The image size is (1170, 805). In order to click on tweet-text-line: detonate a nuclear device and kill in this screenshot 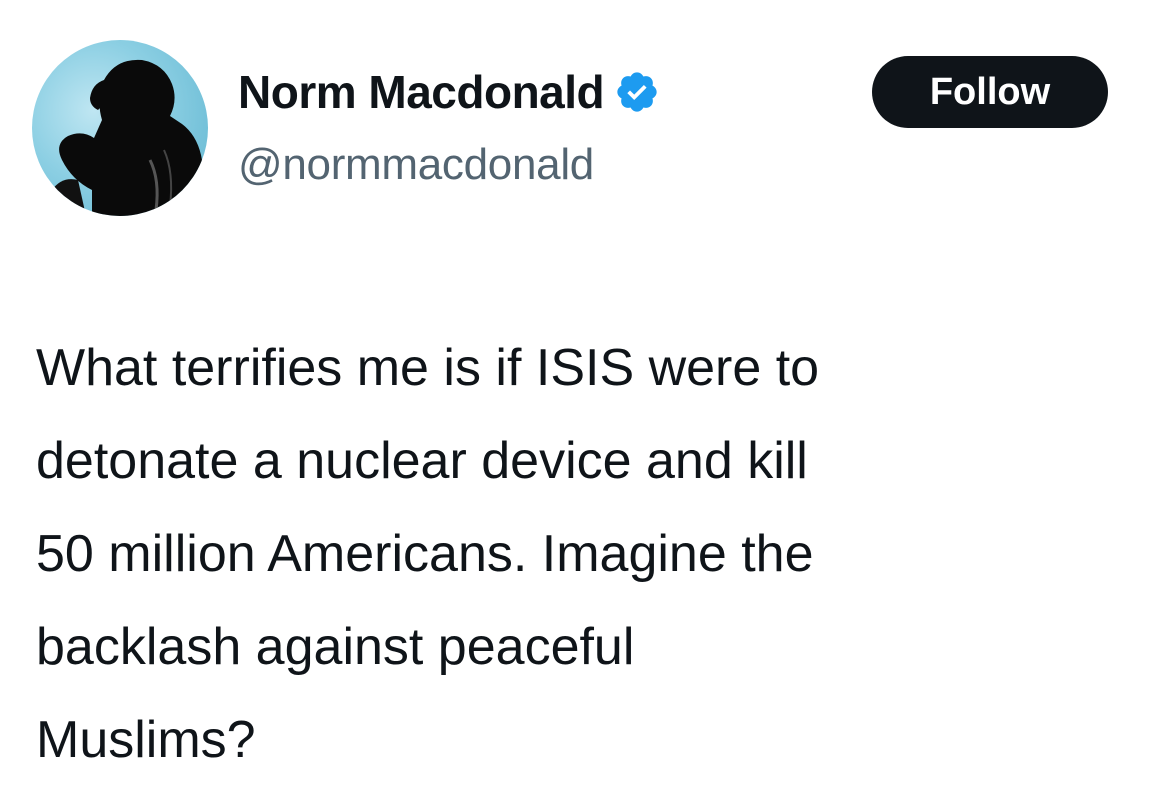, I will do `click(422, 461)`.